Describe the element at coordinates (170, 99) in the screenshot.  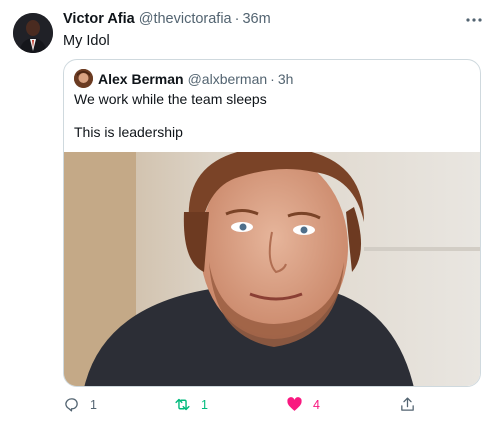
I see `quoted-tweet-text-line-1: We work while the team sleeps` at that location.